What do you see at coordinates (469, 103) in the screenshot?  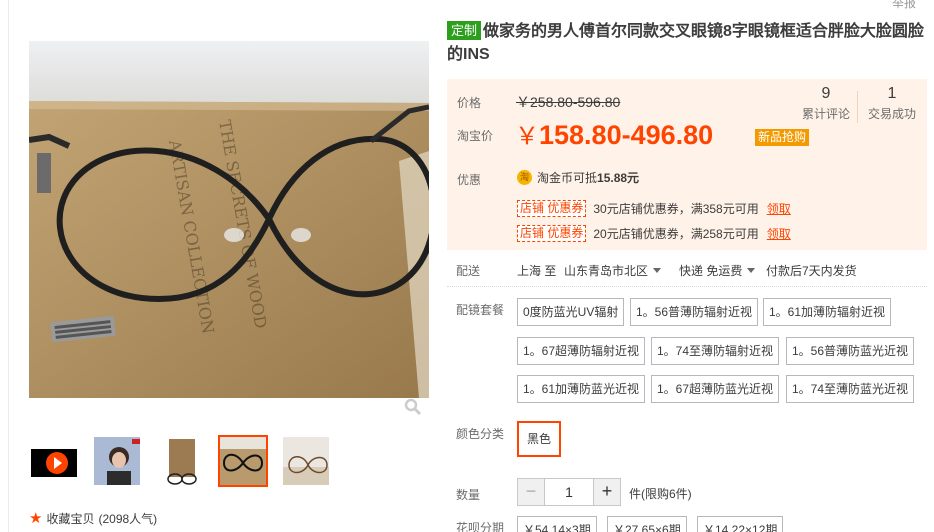 I see `price-label: 价格` at bounding box center [469, 103].